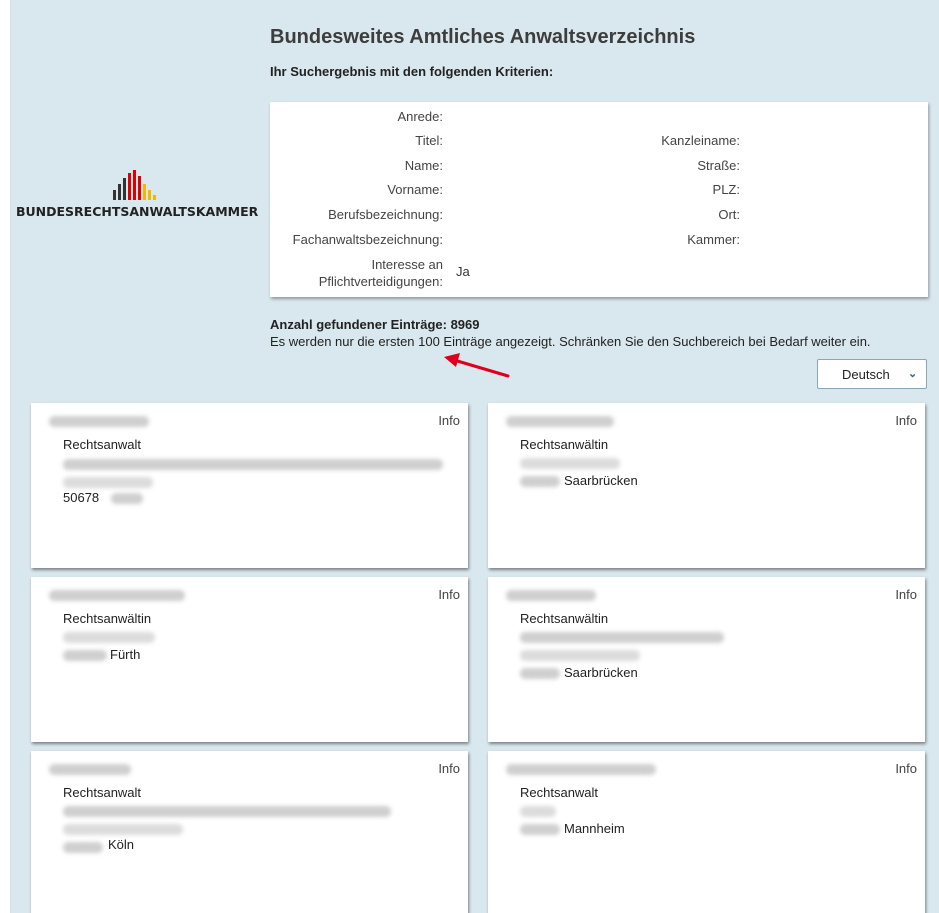  What do you see at coordinates (718, 165) in the screenshot?
I see `criteria-label-strasse: Straße:` at bounding box center [718, 165].